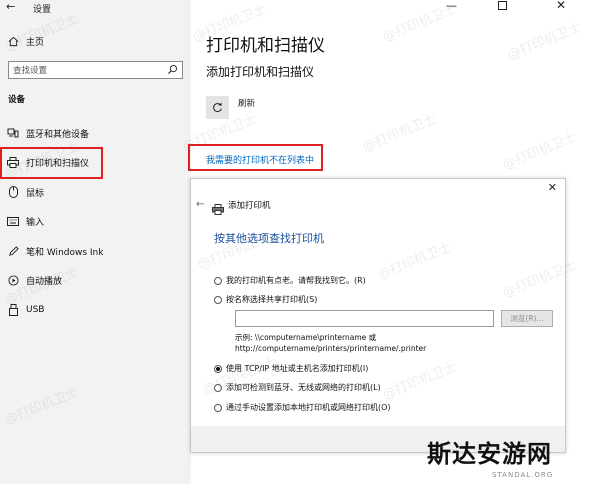 This screenshot has height=484, width=600. What do you see at coordinates (35, 222) in the screenshot?
I see `sidebar-item-label: 输入` at bounding box center [35, 222].